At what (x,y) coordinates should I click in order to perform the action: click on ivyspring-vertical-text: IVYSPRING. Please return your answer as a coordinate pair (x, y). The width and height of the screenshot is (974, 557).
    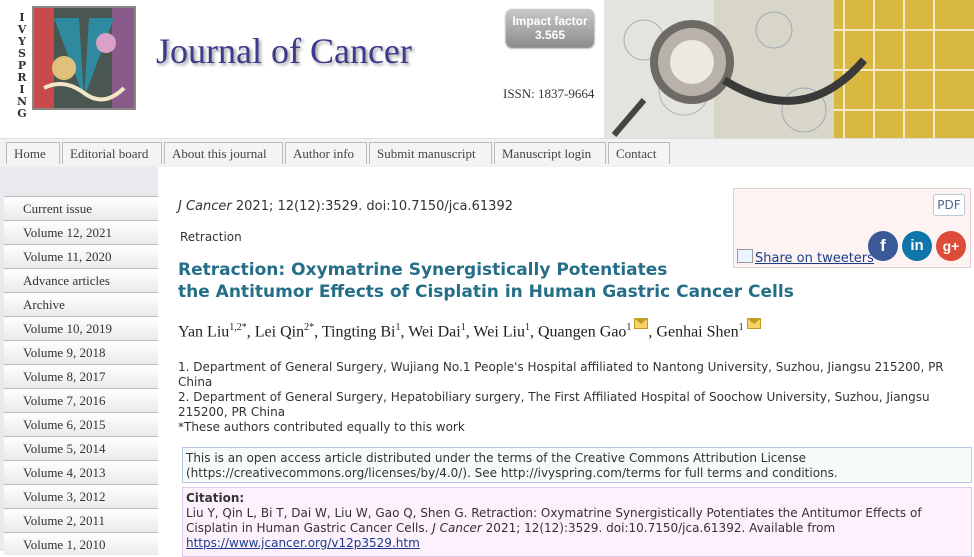
    Looking at the image, I should click on (22, 66).